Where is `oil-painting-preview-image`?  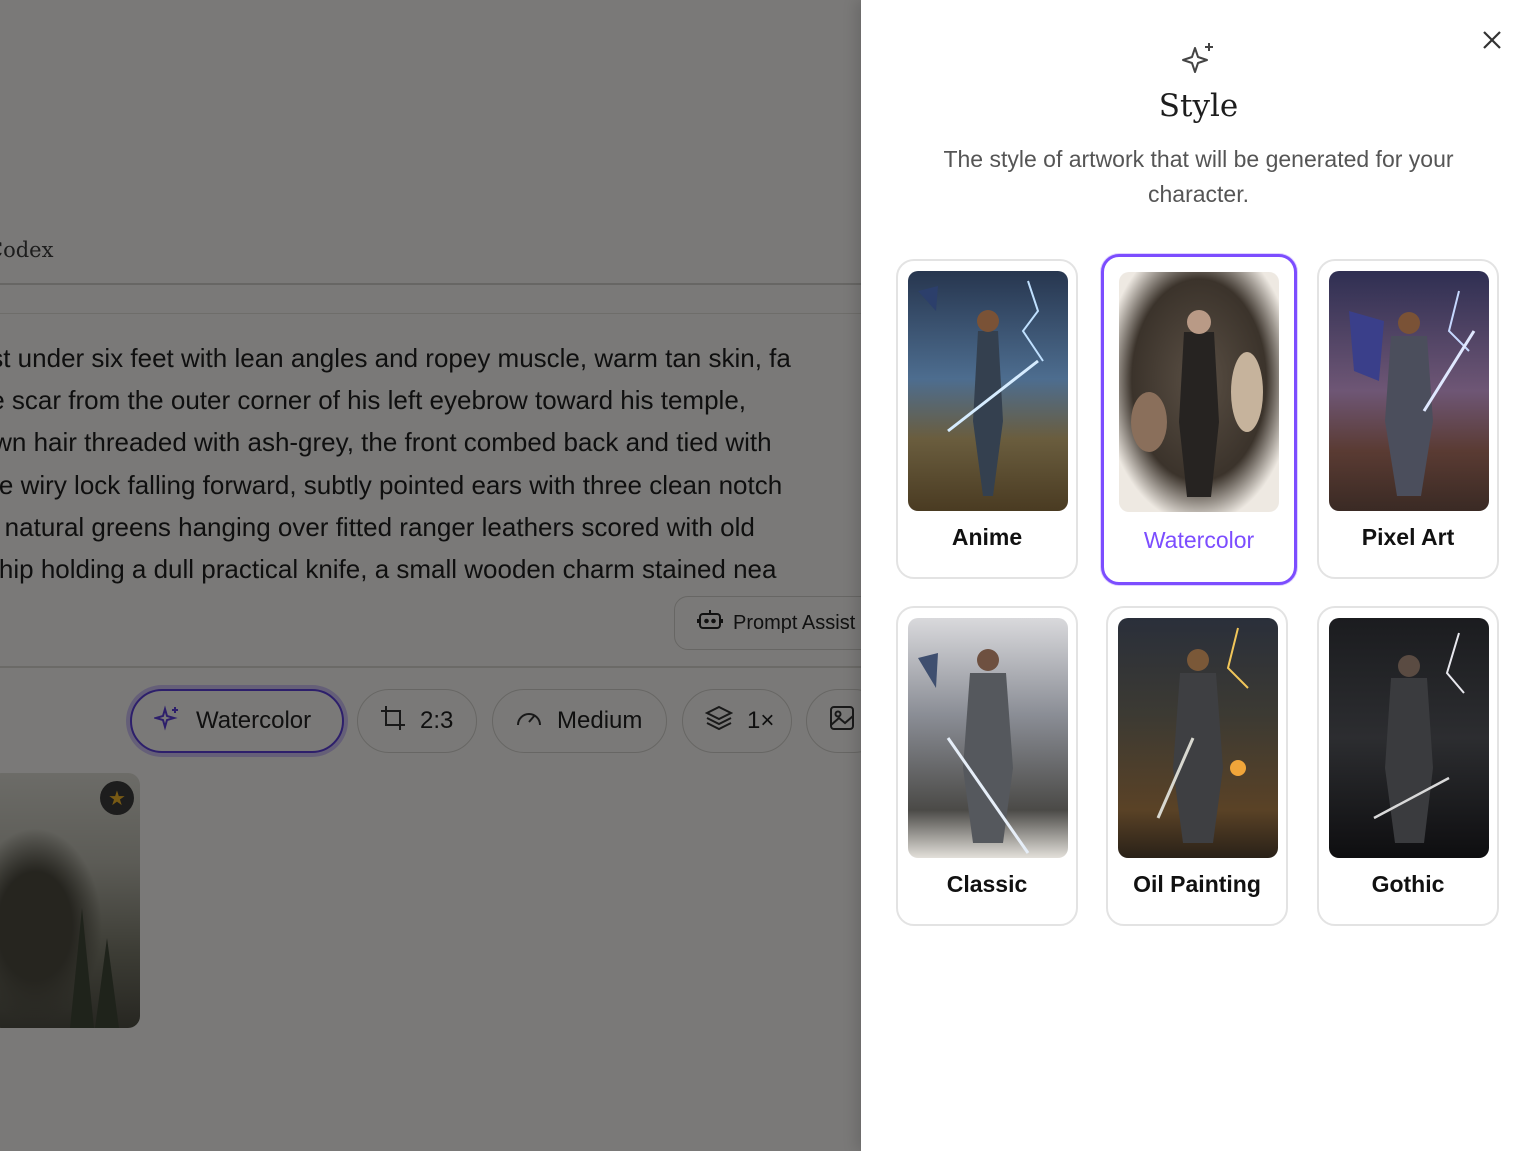
oil-painting-preview-image is located at coordinates (1198, 738).